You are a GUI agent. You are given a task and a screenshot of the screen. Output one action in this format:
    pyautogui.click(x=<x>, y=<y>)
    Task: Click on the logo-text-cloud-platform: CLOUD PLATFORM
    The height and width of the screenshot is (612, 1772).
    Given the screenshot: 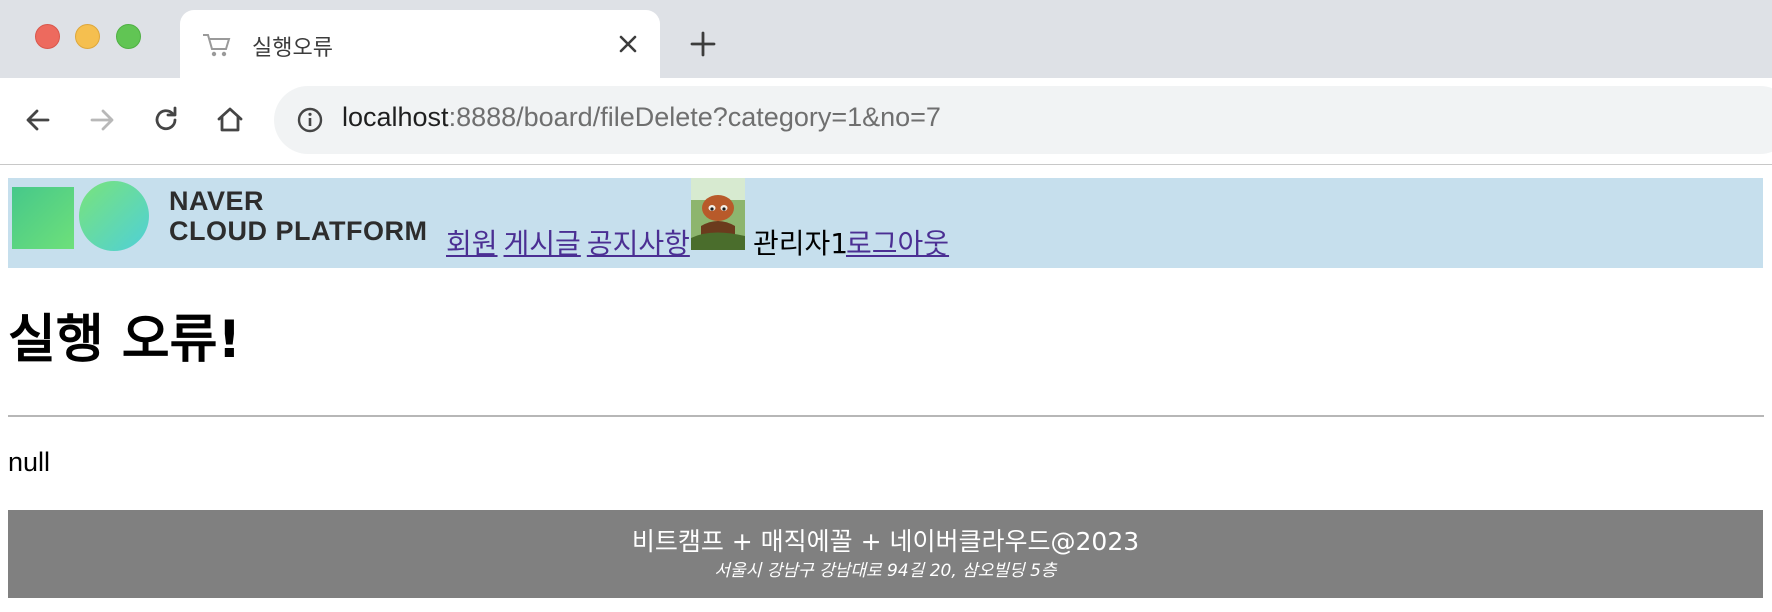 What is the action you would take?
    pyautogui.click(x=298, y=231)
    